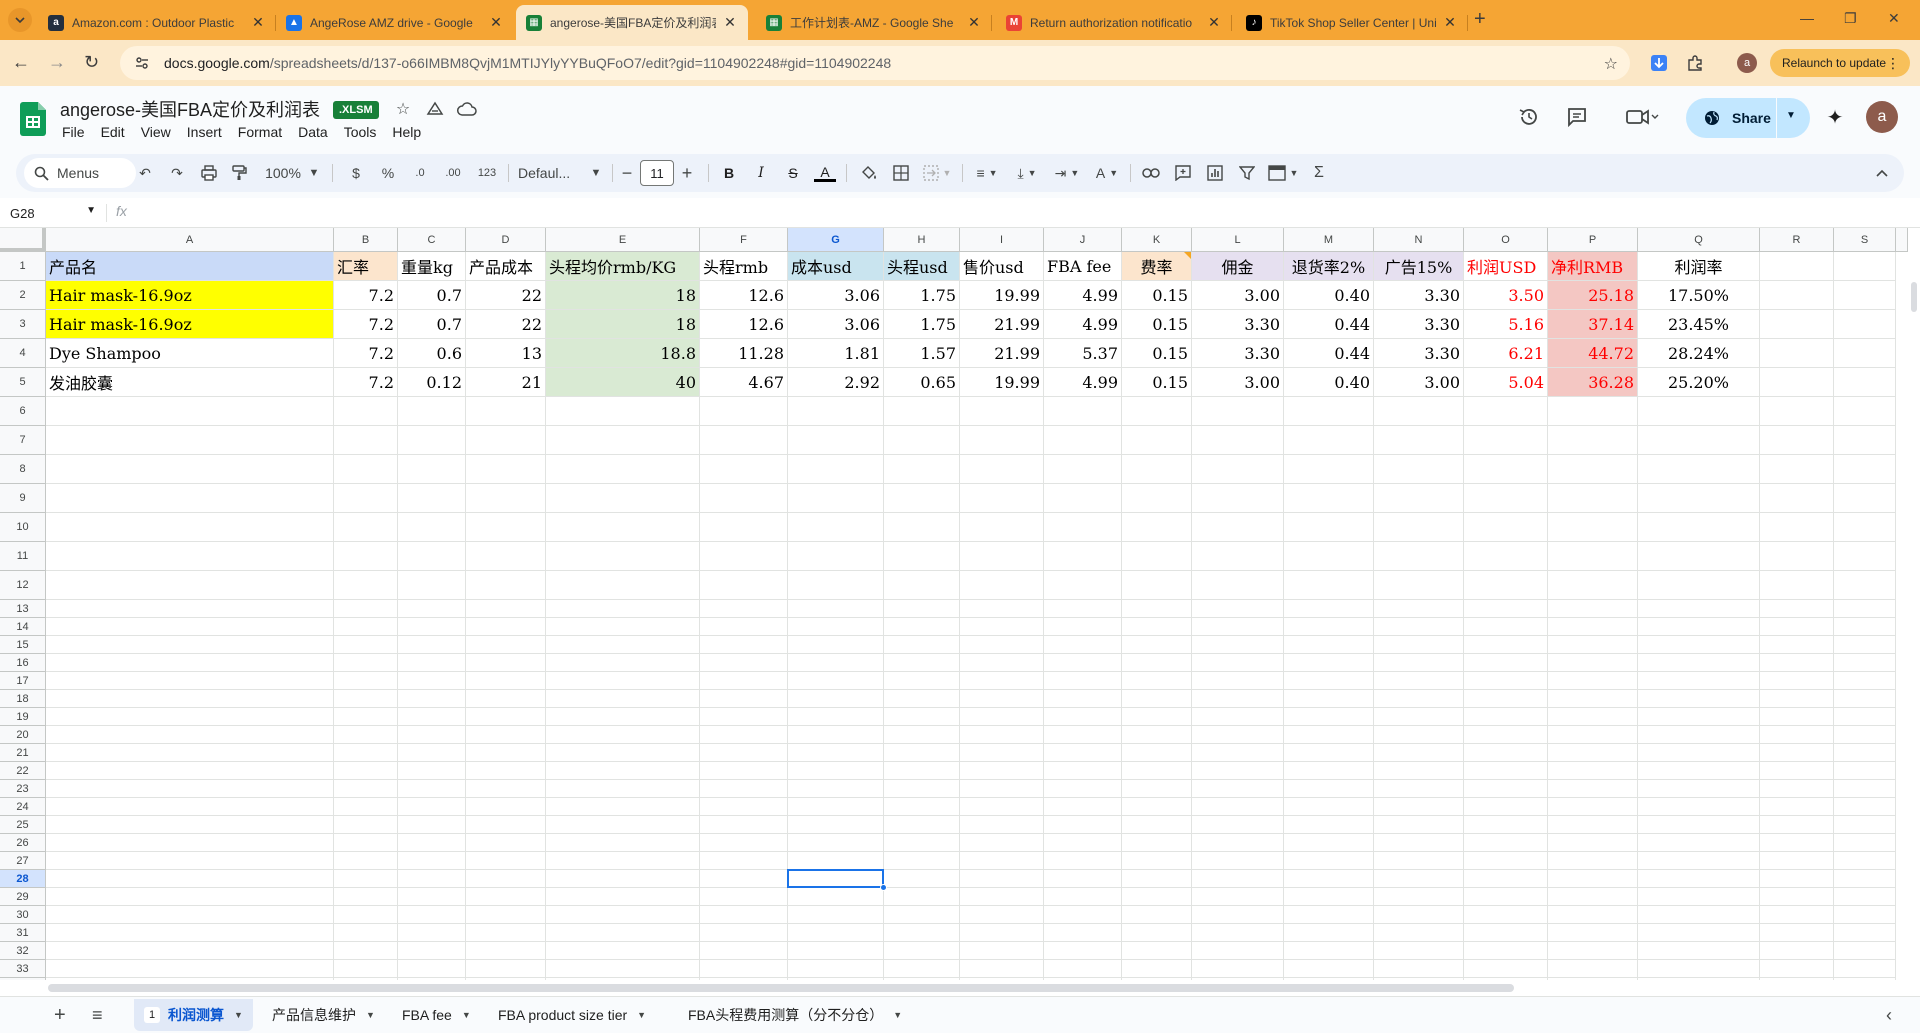 This screenshot has height=1033, width=1920. What do you see at coordinates (1238, 266) in the screenshot?
I see `cell-l1: 佣金` at bounding box center [1238, 266].